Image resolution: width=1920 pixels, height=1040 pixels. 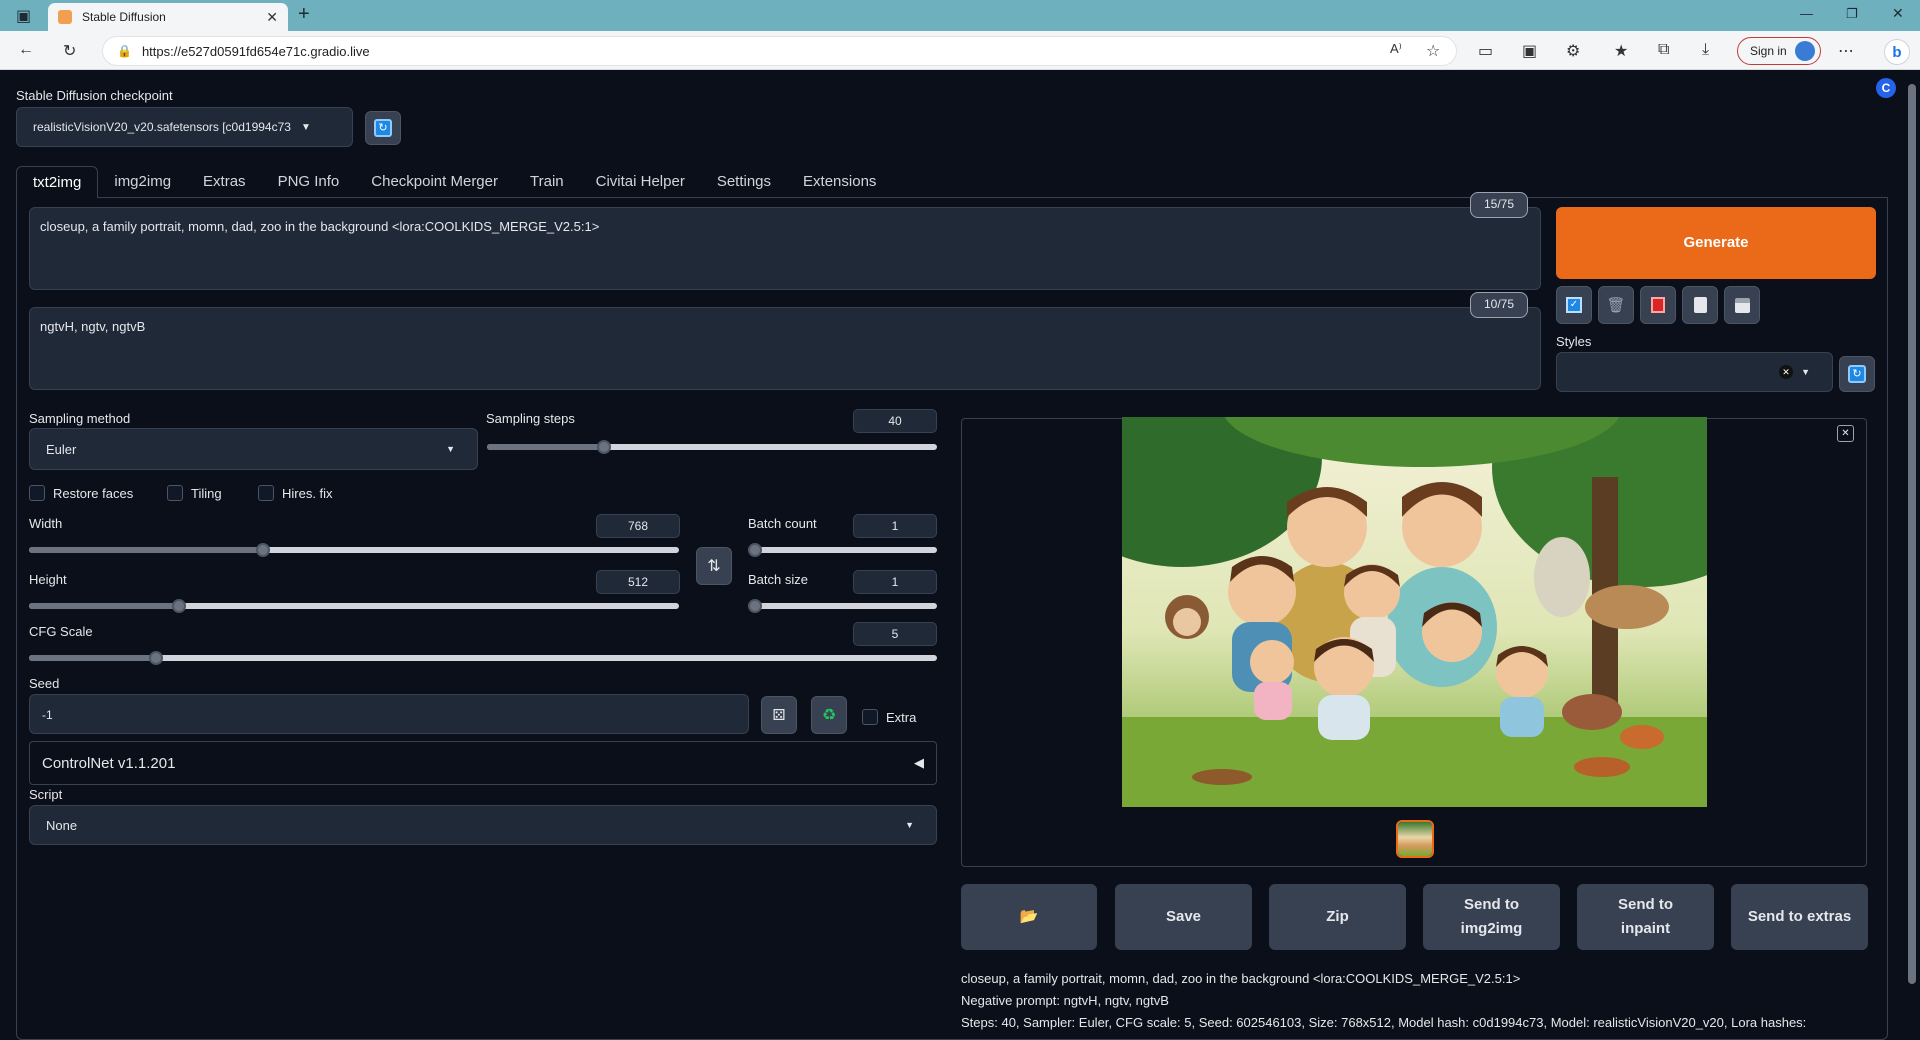 What do you see at coordinates (57, 182) in the screenshot?
I see `tab-txt2img: txt2img` at bounding box center [57, 182].